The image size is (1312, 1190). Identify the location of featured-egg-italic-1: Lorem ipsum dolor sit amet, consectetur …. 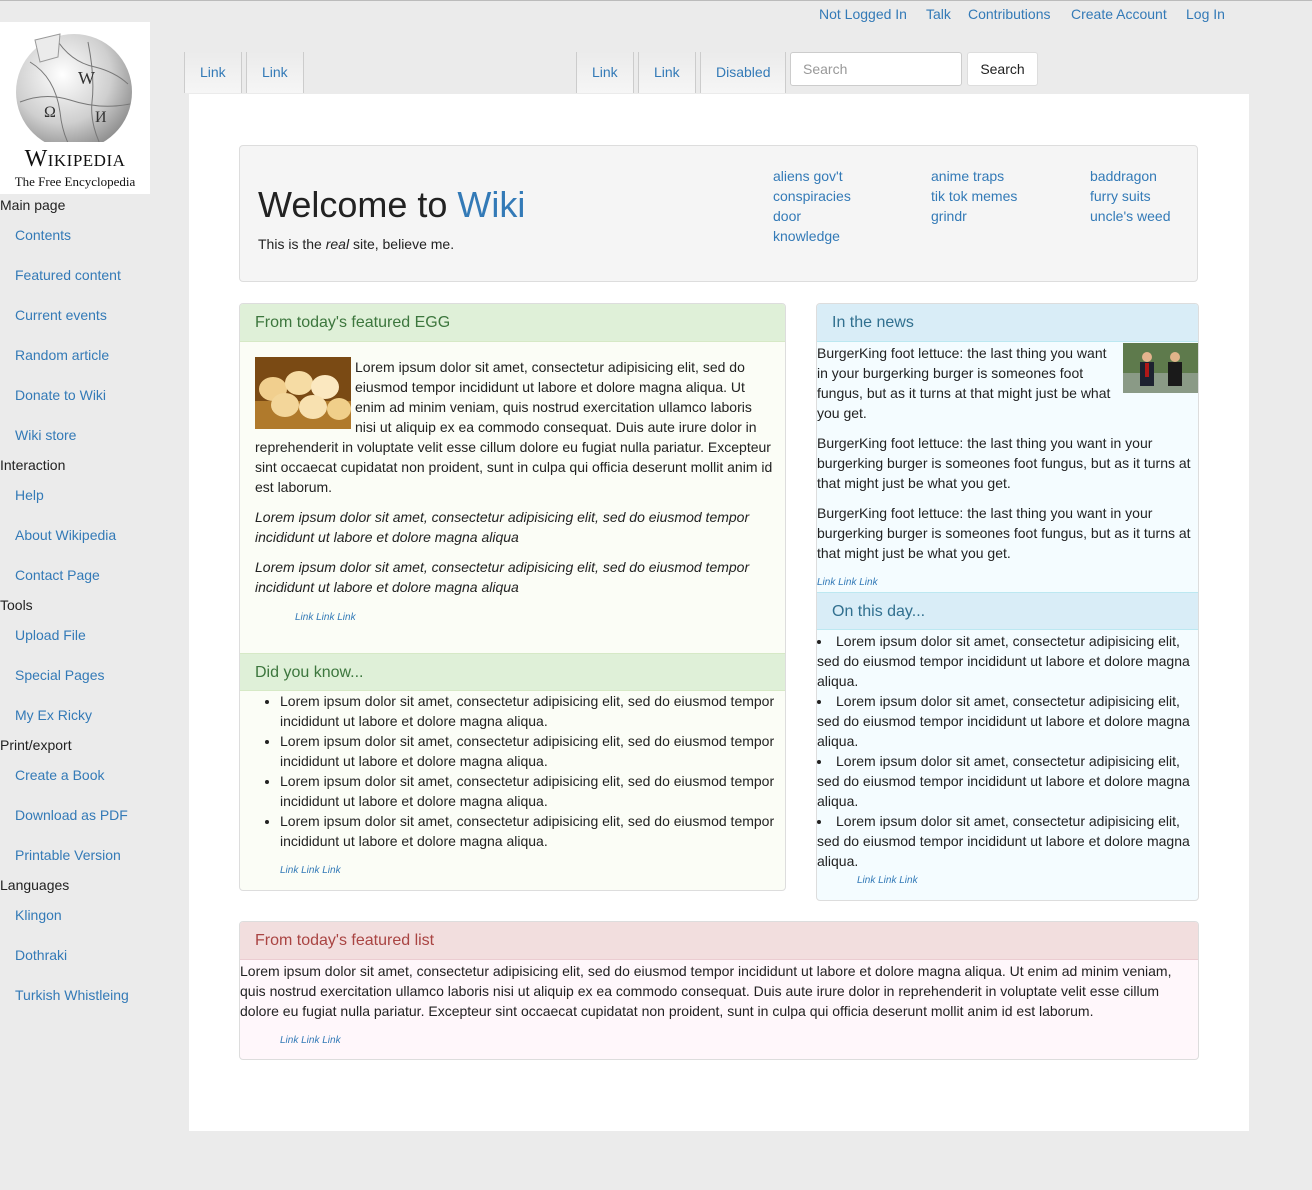
(502, 527).